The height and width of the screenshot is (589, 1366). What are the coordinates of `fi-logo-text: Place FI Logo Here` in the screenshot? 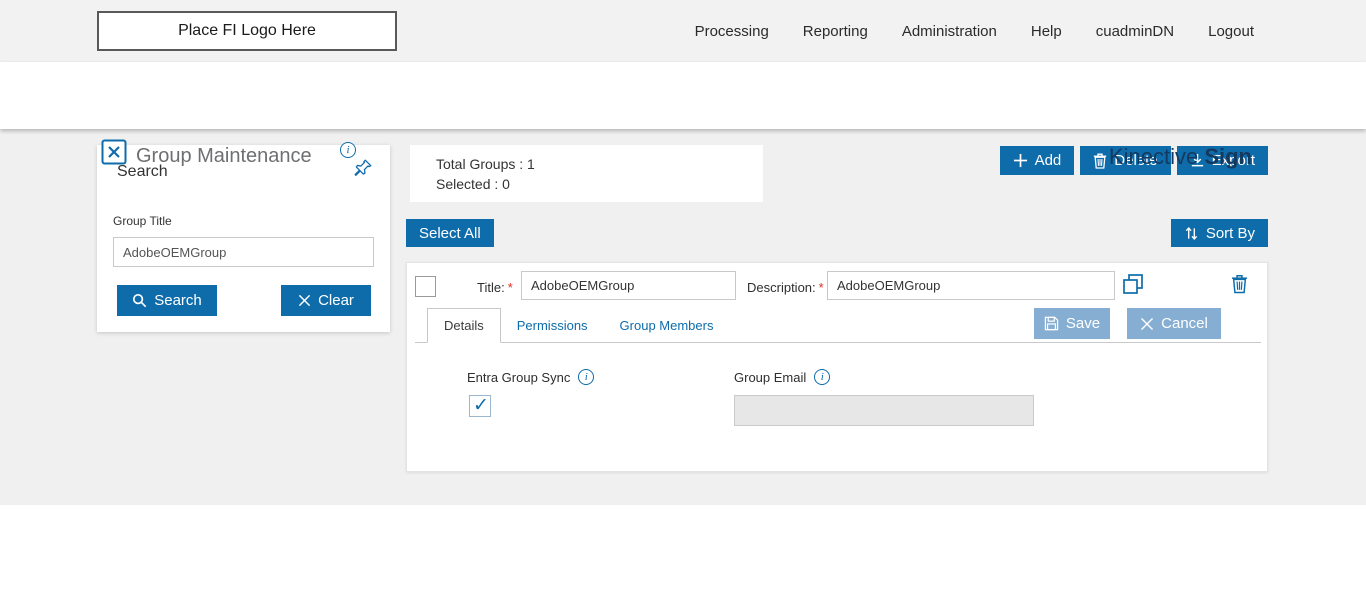 It's located at (247, 30).